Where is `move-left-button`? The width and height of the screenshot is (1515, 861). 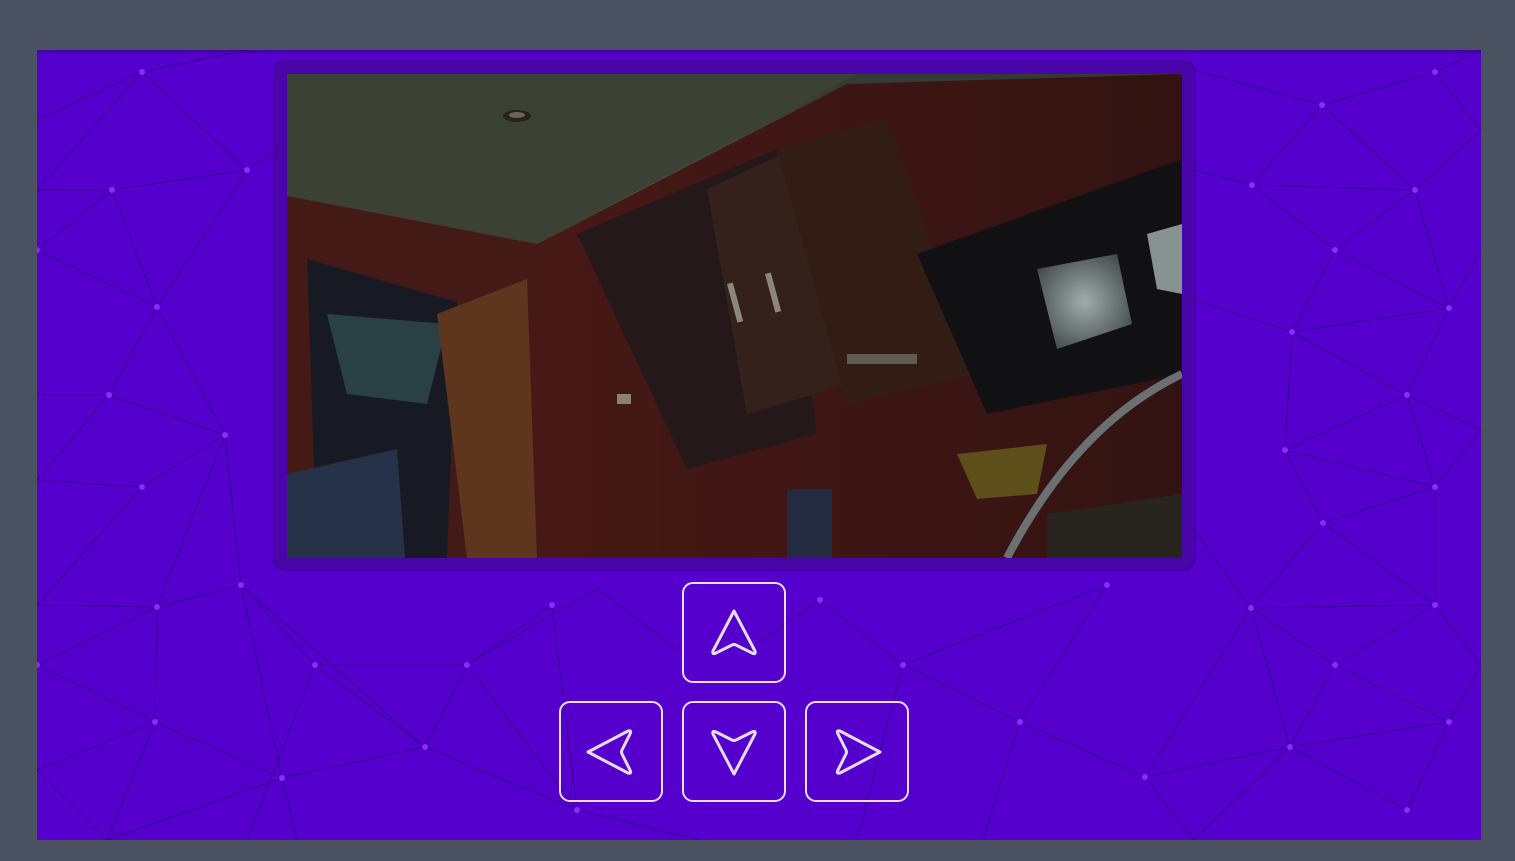 move-left-button is located at coordinates (611, 751).